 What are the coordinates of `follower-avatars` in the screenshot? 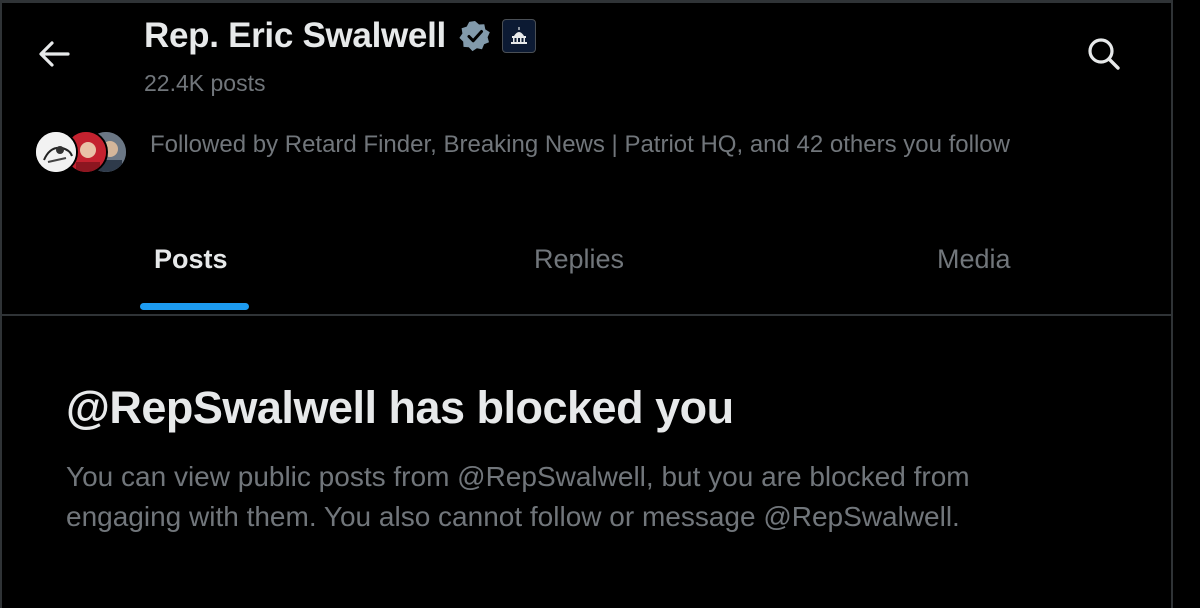 It's located at (82, 153).